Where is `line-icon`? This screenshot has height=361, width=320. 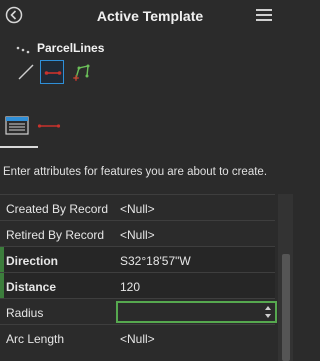
line-icon is located at coordinates (26, 72).